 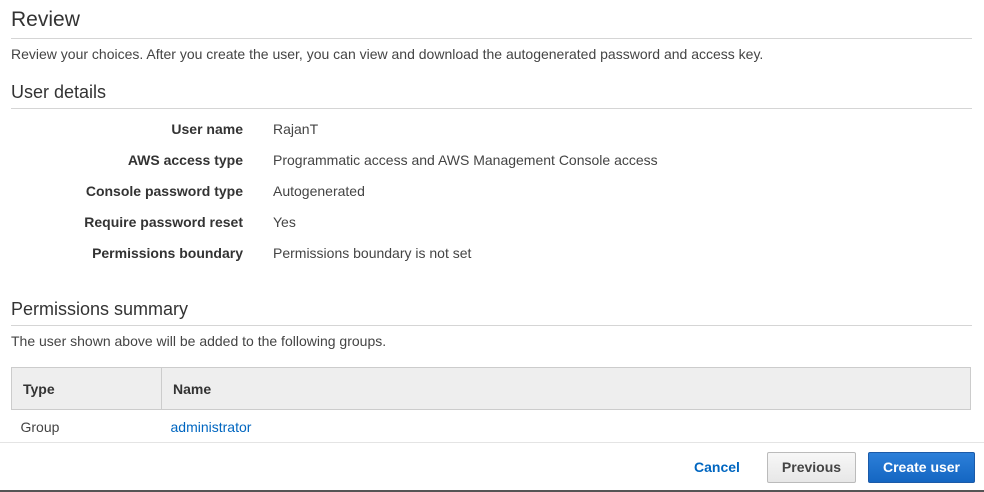 What do you see at coordinates (492, 467) in the screenshot?
I see `wizard-footer: Cancel Previous Create user` at bounding box center [492, 467].